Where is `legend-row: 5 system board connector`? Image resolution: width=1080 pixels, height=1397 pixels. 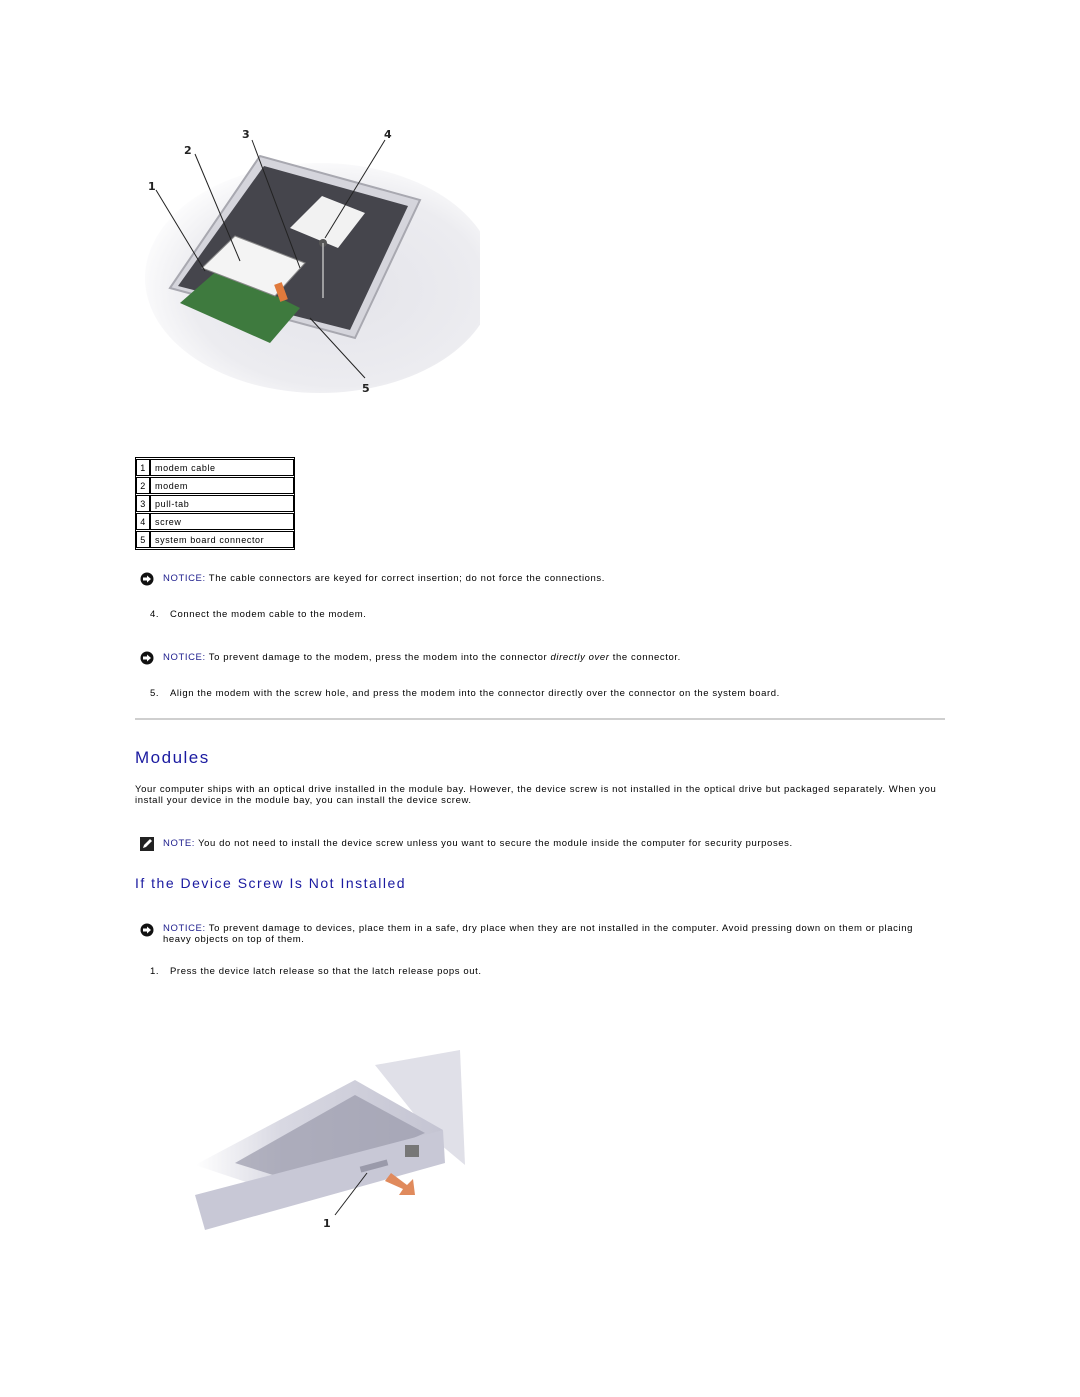 legend-row: 5 system board connector is located at coordinates (215, 539).